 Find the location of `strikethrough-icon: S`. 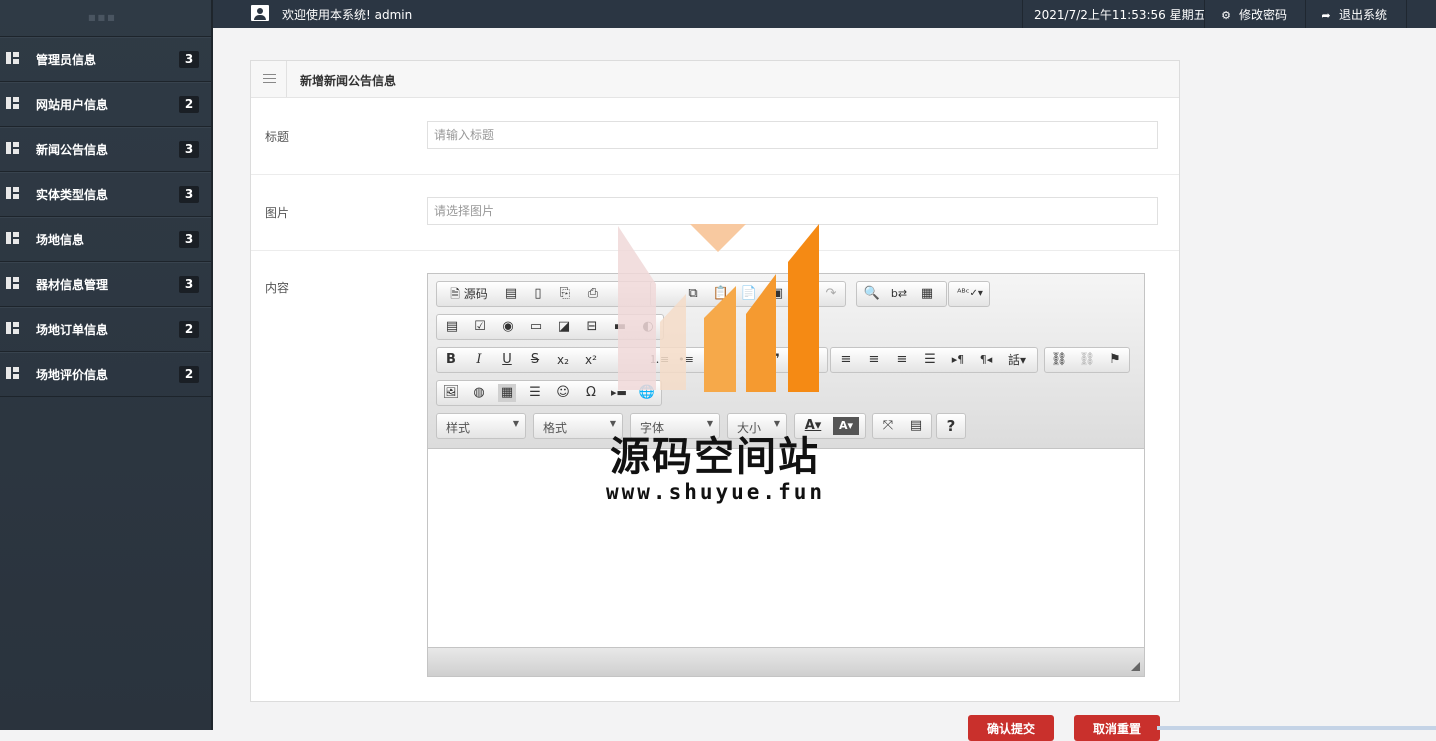

strikethrough-icon: S is located at coordinates (535, 360).